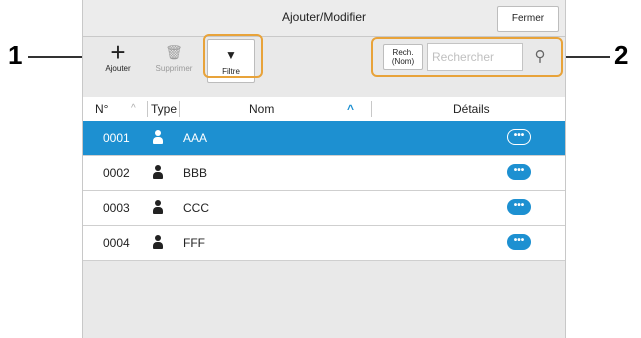  Describe the element at coordinates (621, 55) in the screenshot. I see `callout-number-2: 2` at that location.